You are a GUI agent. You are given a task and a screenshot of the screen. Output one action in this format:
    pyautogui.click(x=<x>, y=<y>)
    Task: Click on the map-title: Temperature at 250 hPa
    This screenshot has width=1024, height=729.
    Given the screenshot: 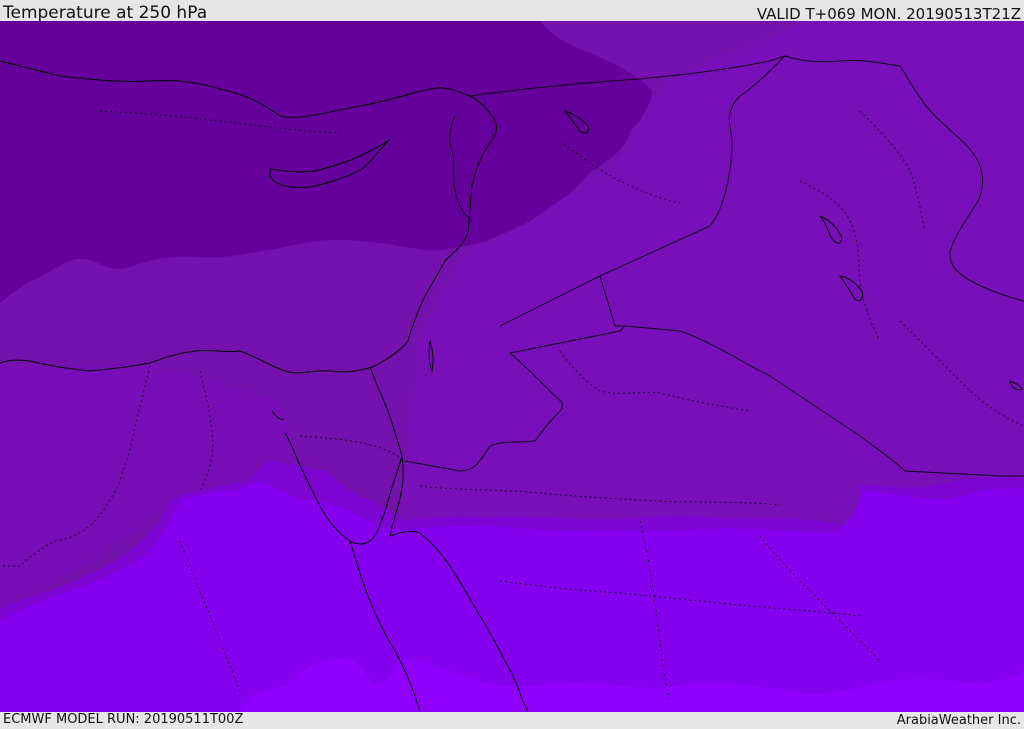 What is the action you would take?
    pyautogui.click(x=105, y=13)
    